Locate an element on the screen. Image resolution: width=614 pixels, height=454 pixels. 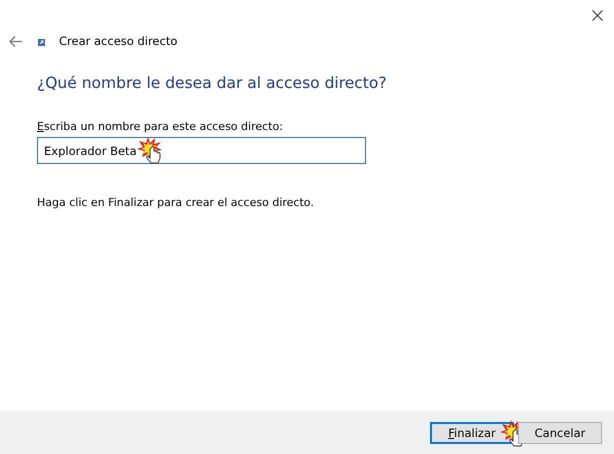
name-input-field: Explorador Beta is located at coordinates (201, 150).